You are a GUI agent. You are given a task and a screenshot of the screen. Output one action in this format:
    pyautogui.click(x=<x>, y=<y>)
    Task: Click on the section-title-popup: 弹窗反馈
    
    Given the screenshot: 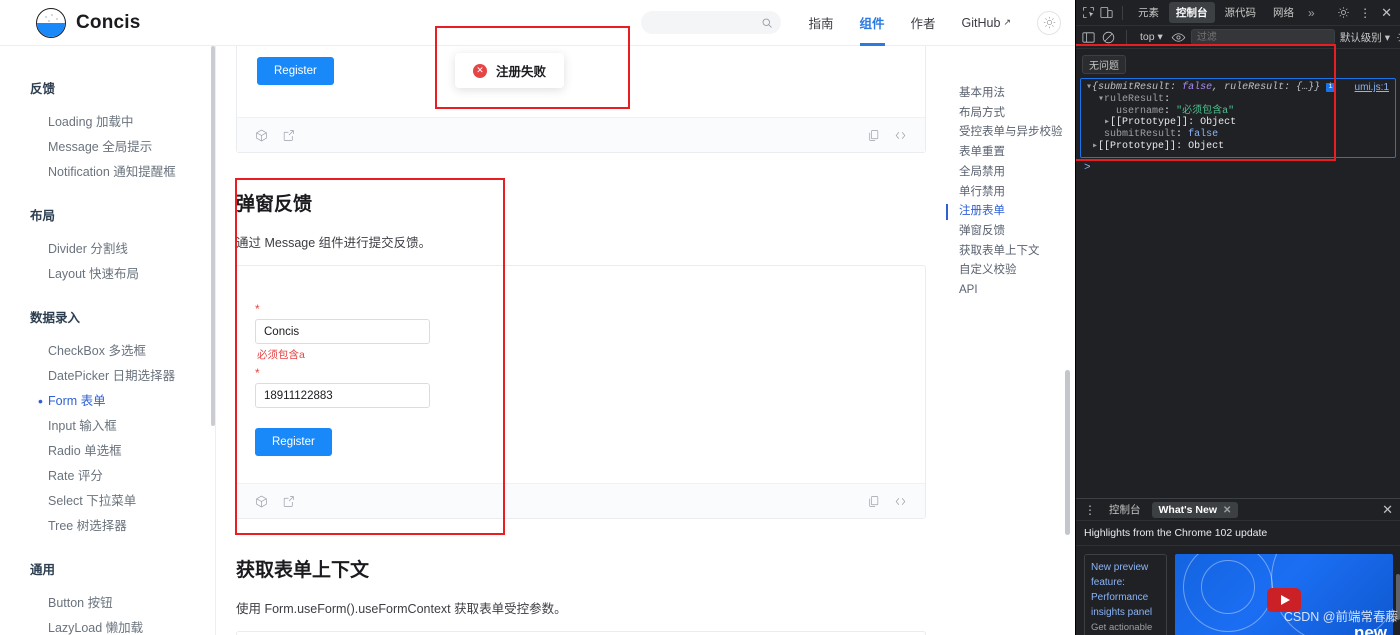 What is the action you would take?
    pyautogui.click(x=274, y=204)
    